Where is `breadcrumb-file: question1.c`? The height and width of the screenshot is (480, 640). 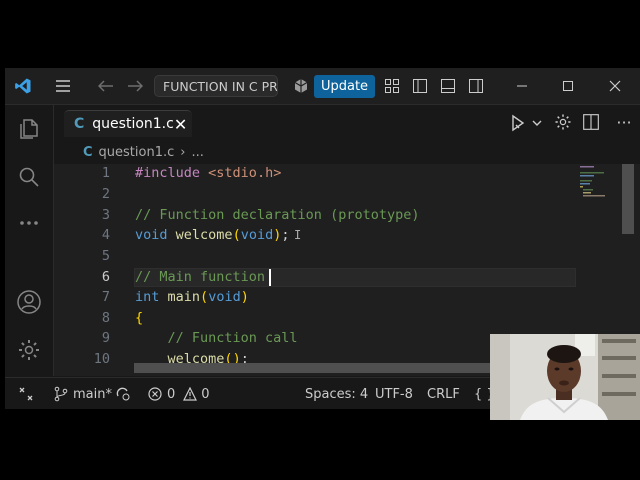
breadcrumb-file: question1.c is located at coordinates (137, 152).